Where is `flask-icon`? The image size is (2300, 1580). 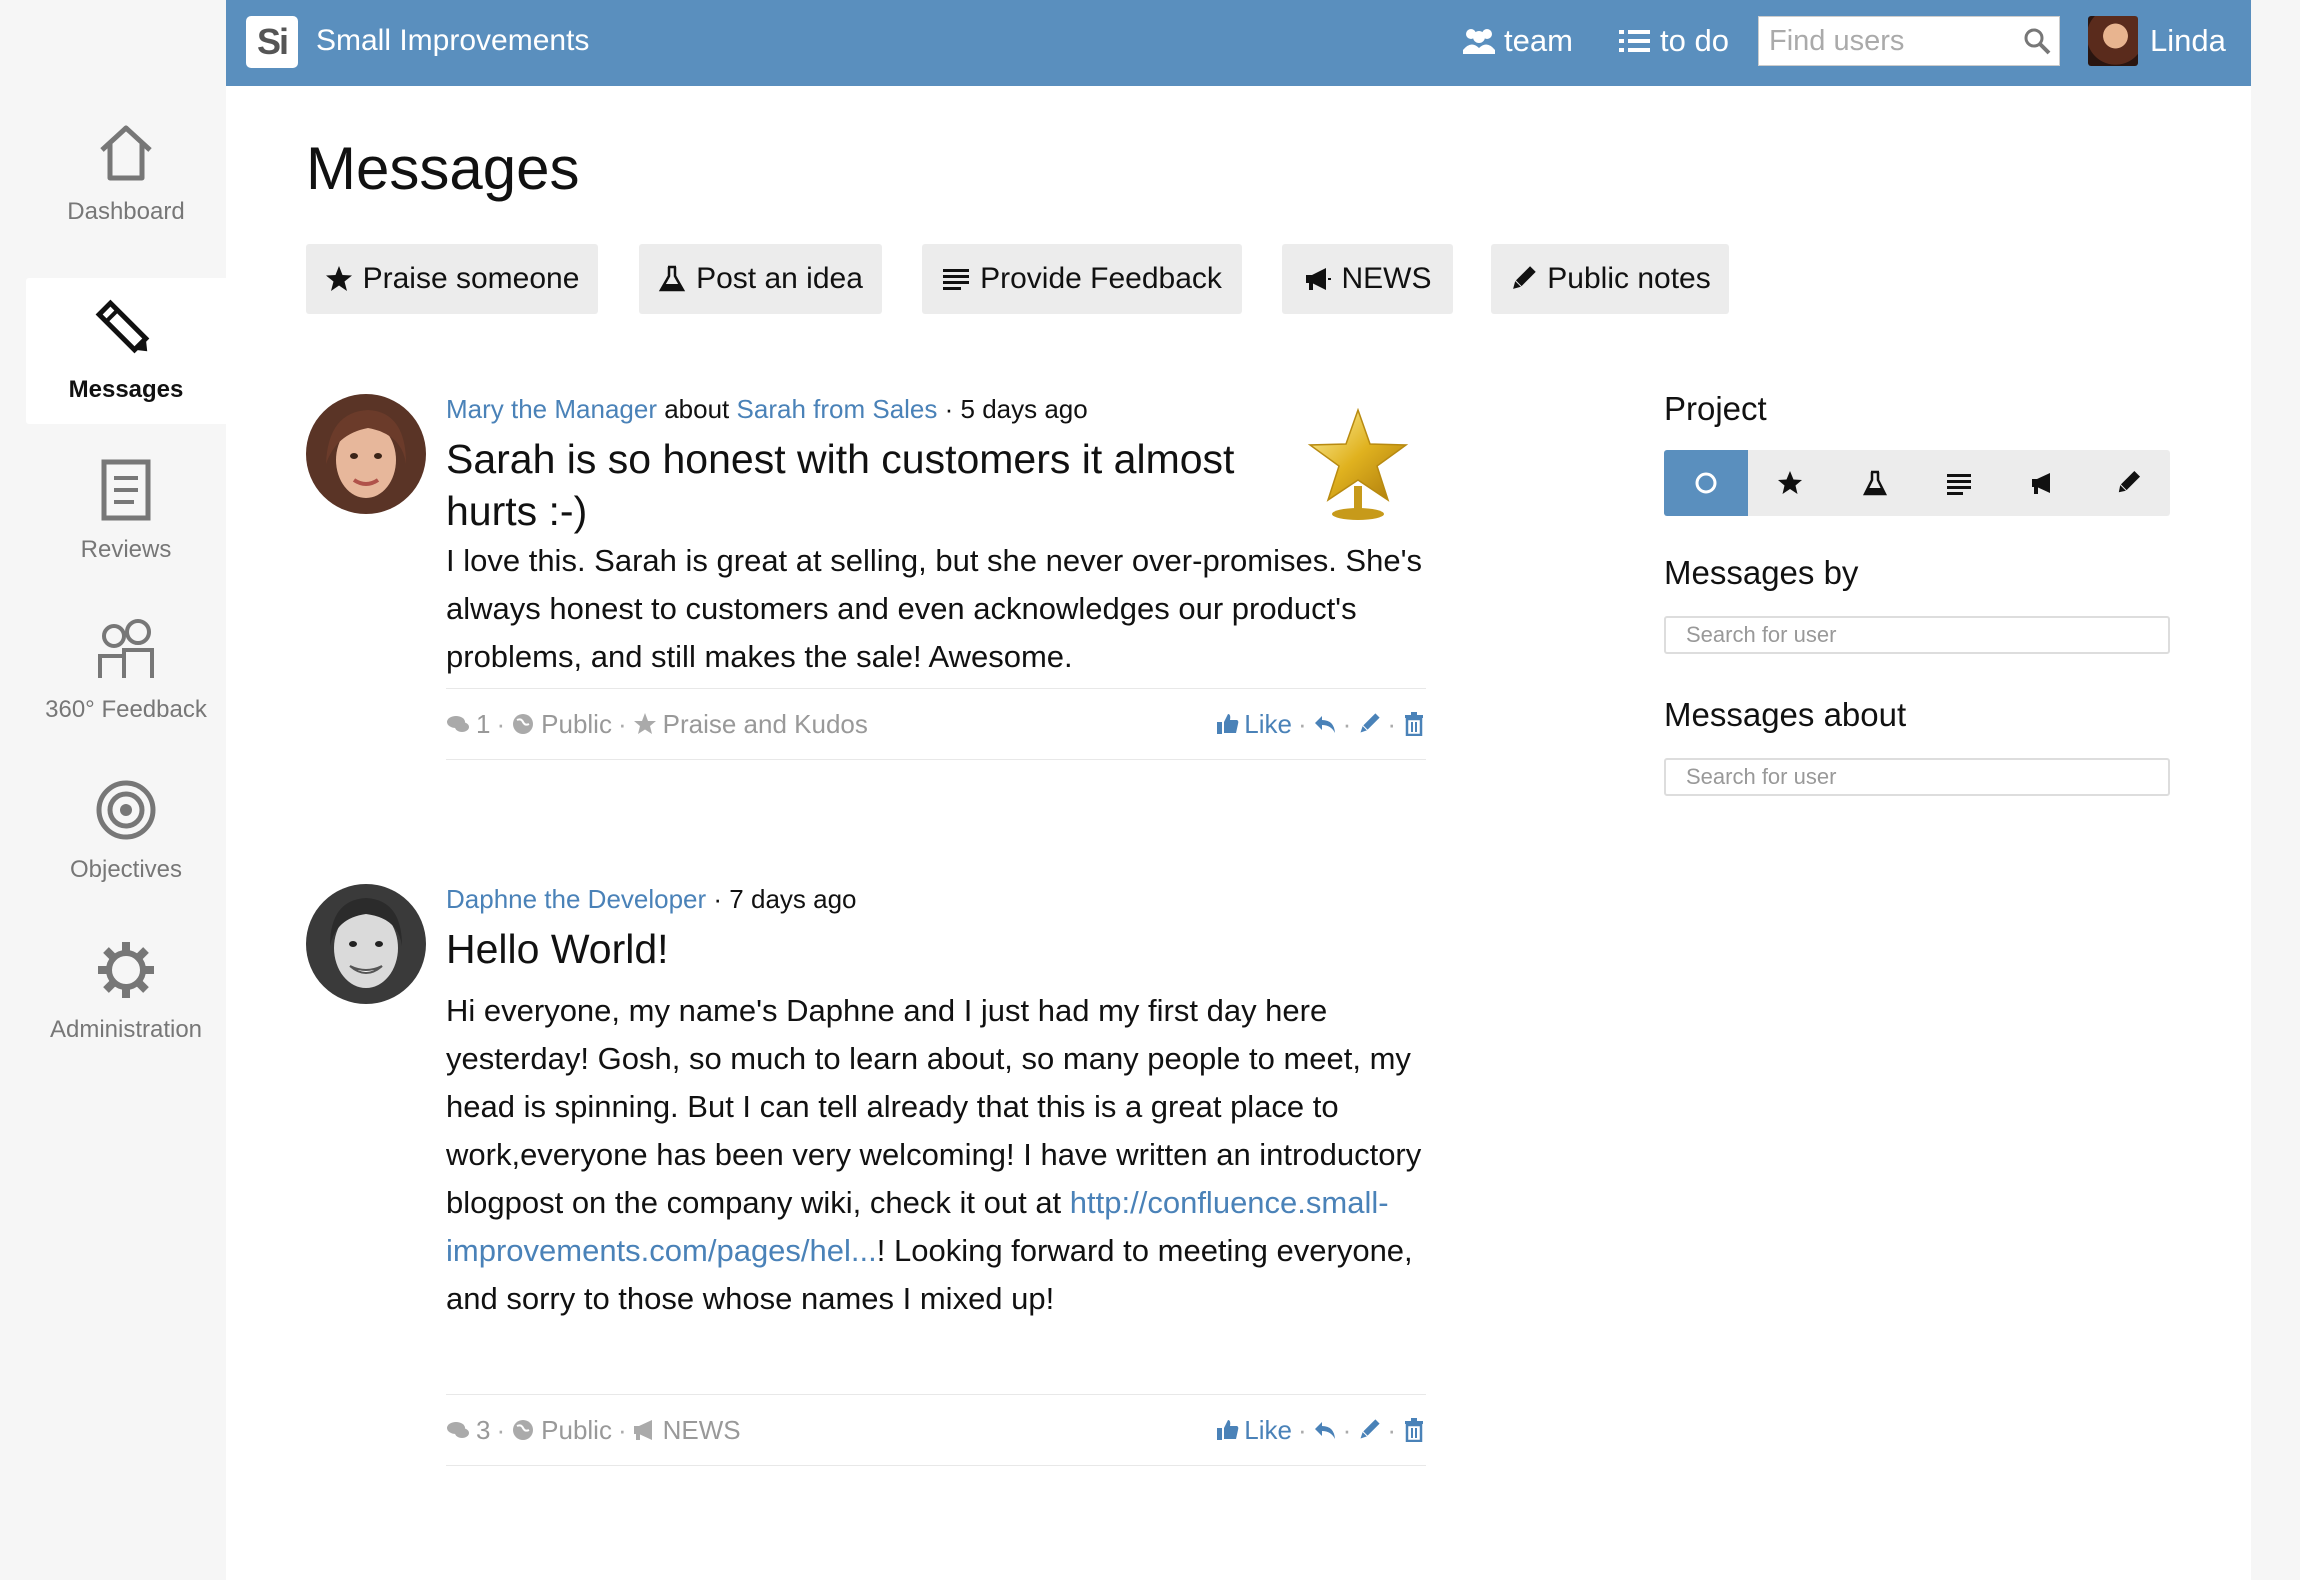
flask-icon is located at coordinates (1874, 483).